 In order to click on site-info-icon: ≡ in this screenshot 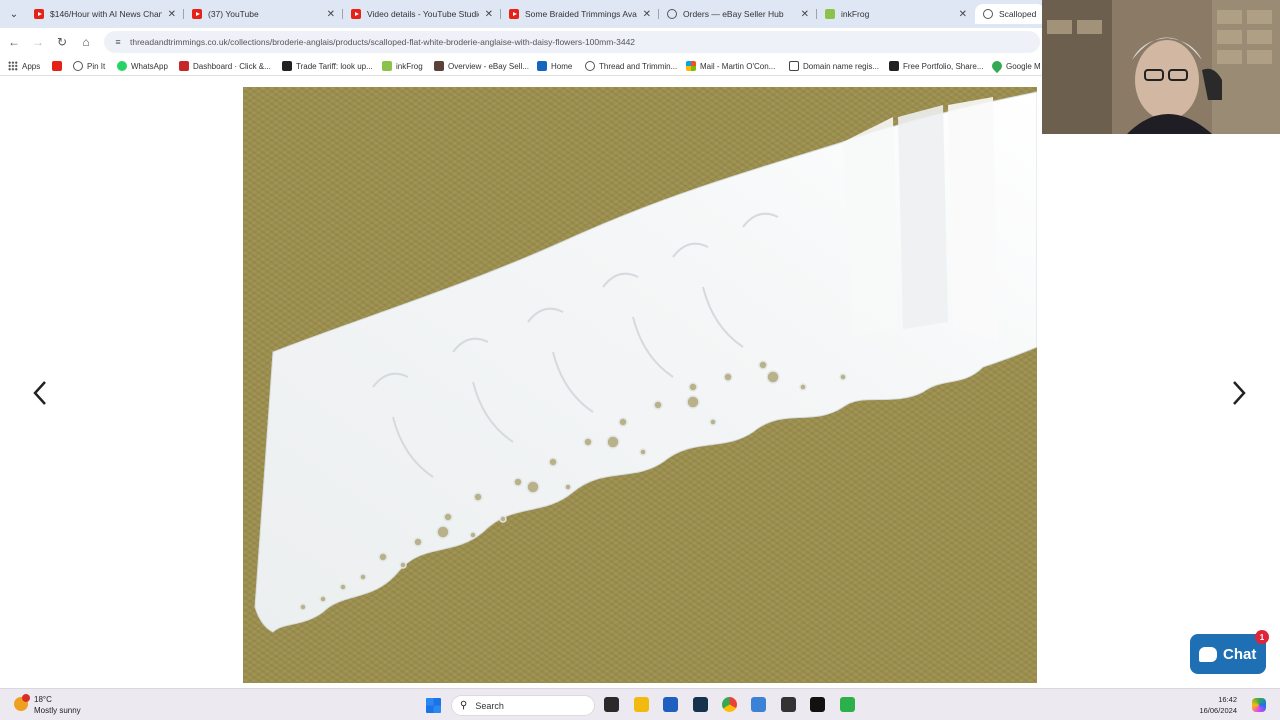, I will do `click(118, 42)`.